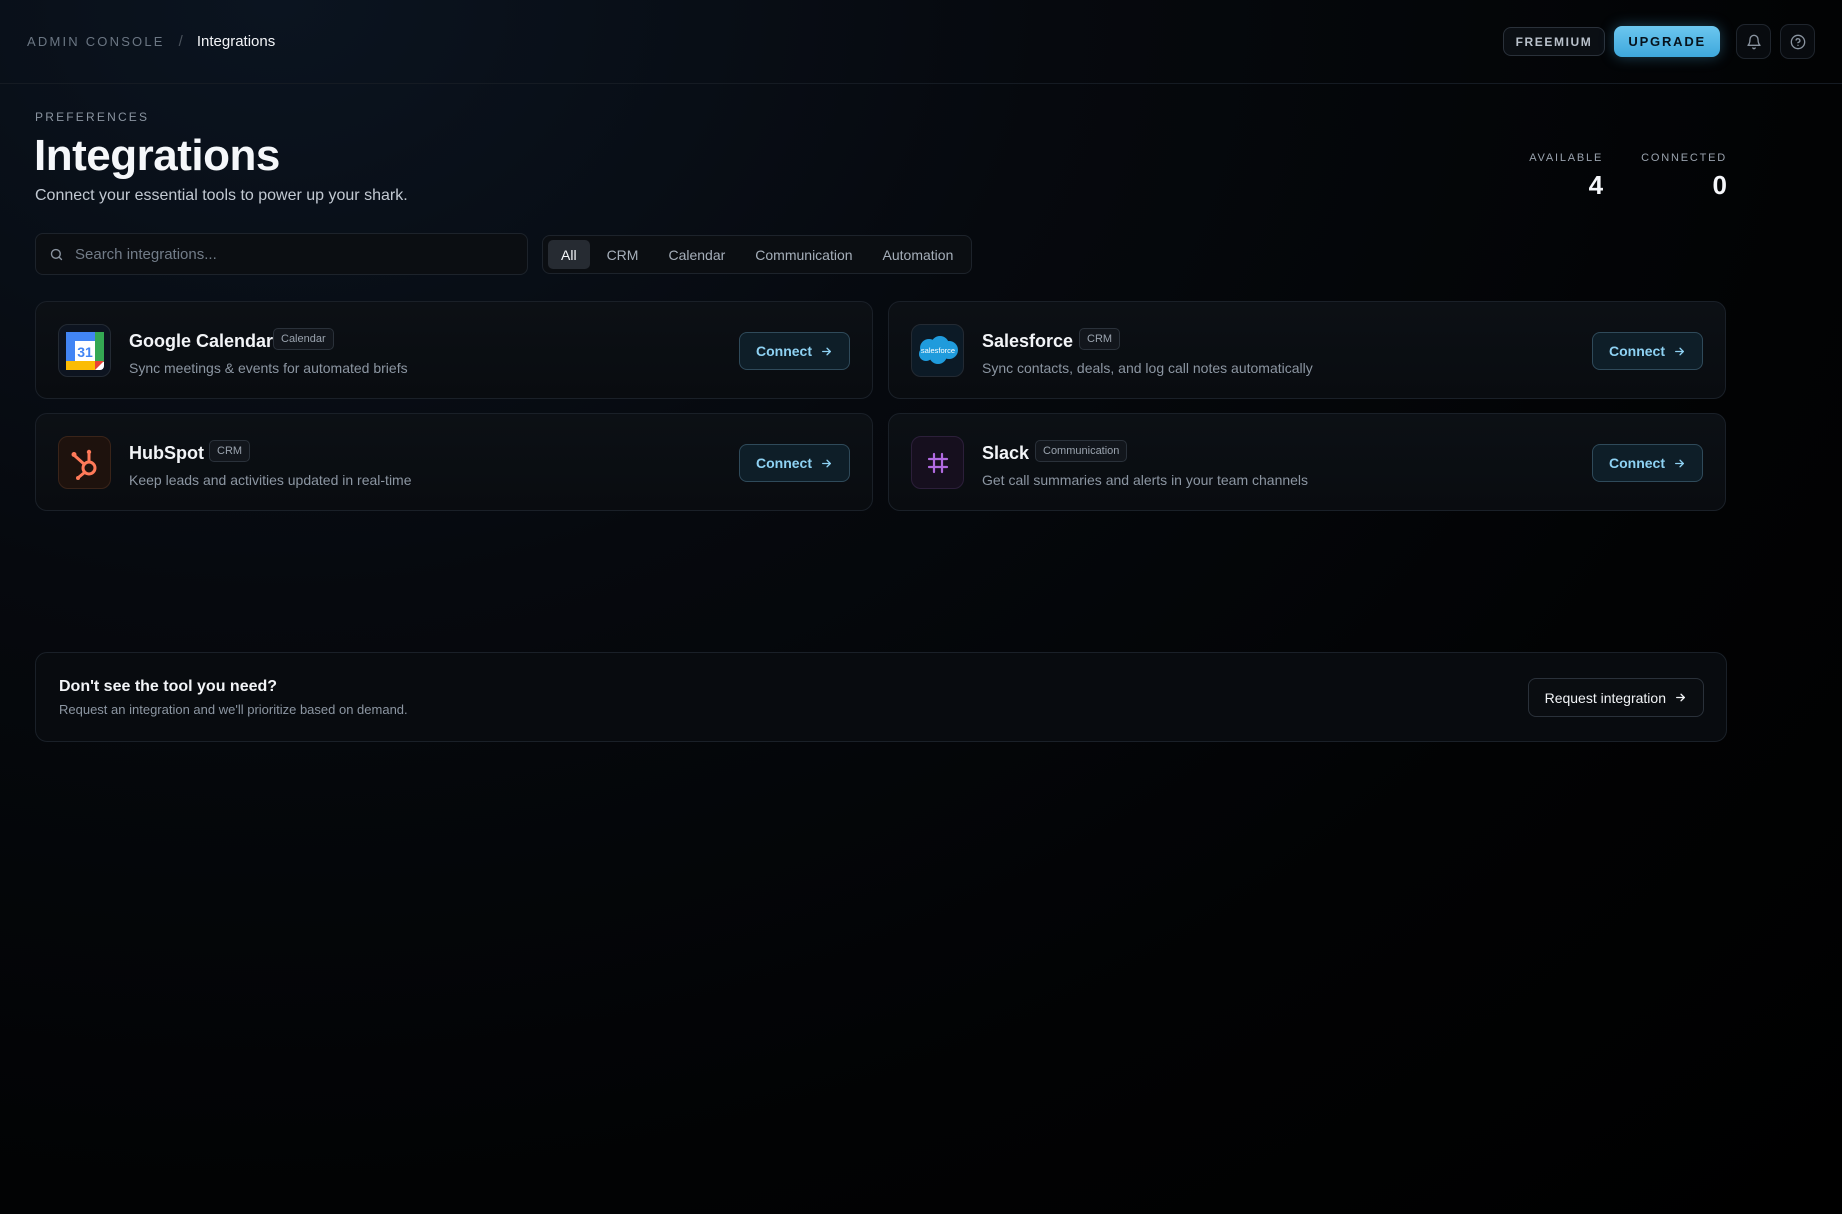 The height and width of the screenshot is (1214, 1842). What do you see at coordinates (96, 41) in the screenshot?
I see `breadcrumb-root: ADMIN CONSOLE` at bounding box center [96, 41].